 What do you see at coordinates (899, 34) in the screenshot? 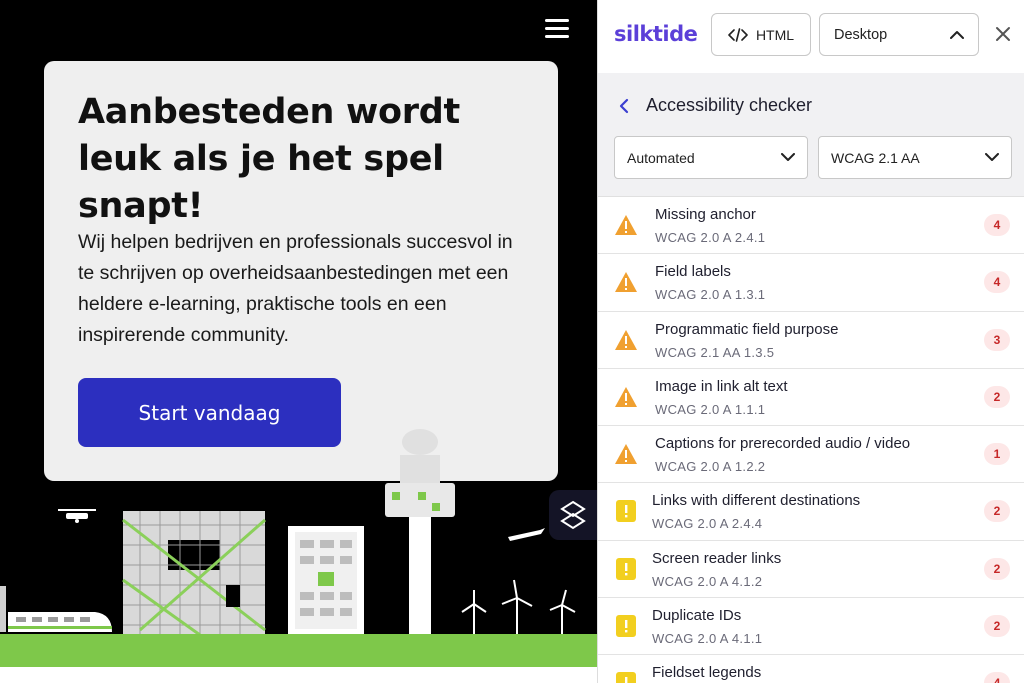
I see `device-select: Desktop` at bounding box center [899, 34].